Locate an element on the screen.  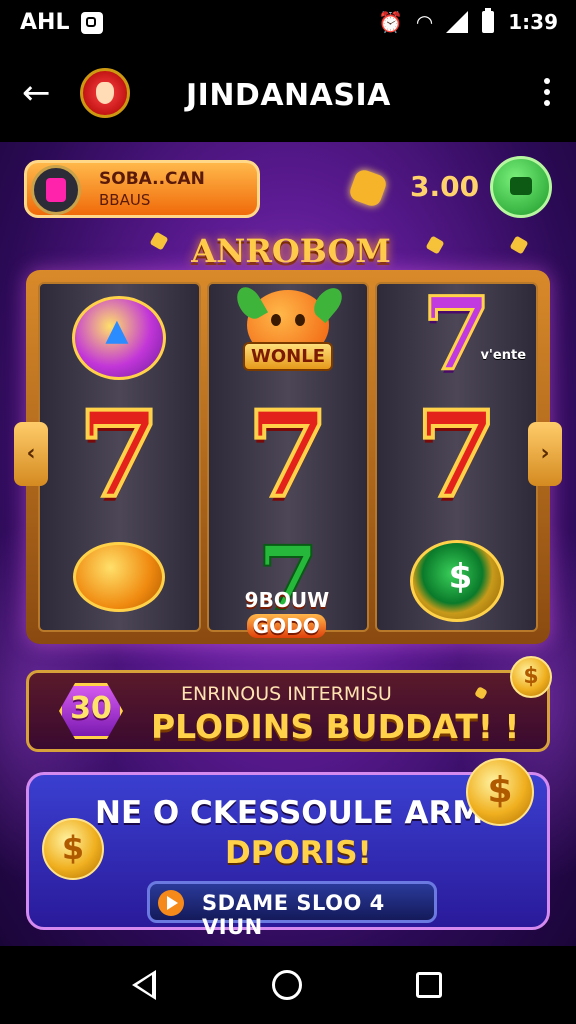
reel-3-tag: v'ente is located at coordinates (503, 355).